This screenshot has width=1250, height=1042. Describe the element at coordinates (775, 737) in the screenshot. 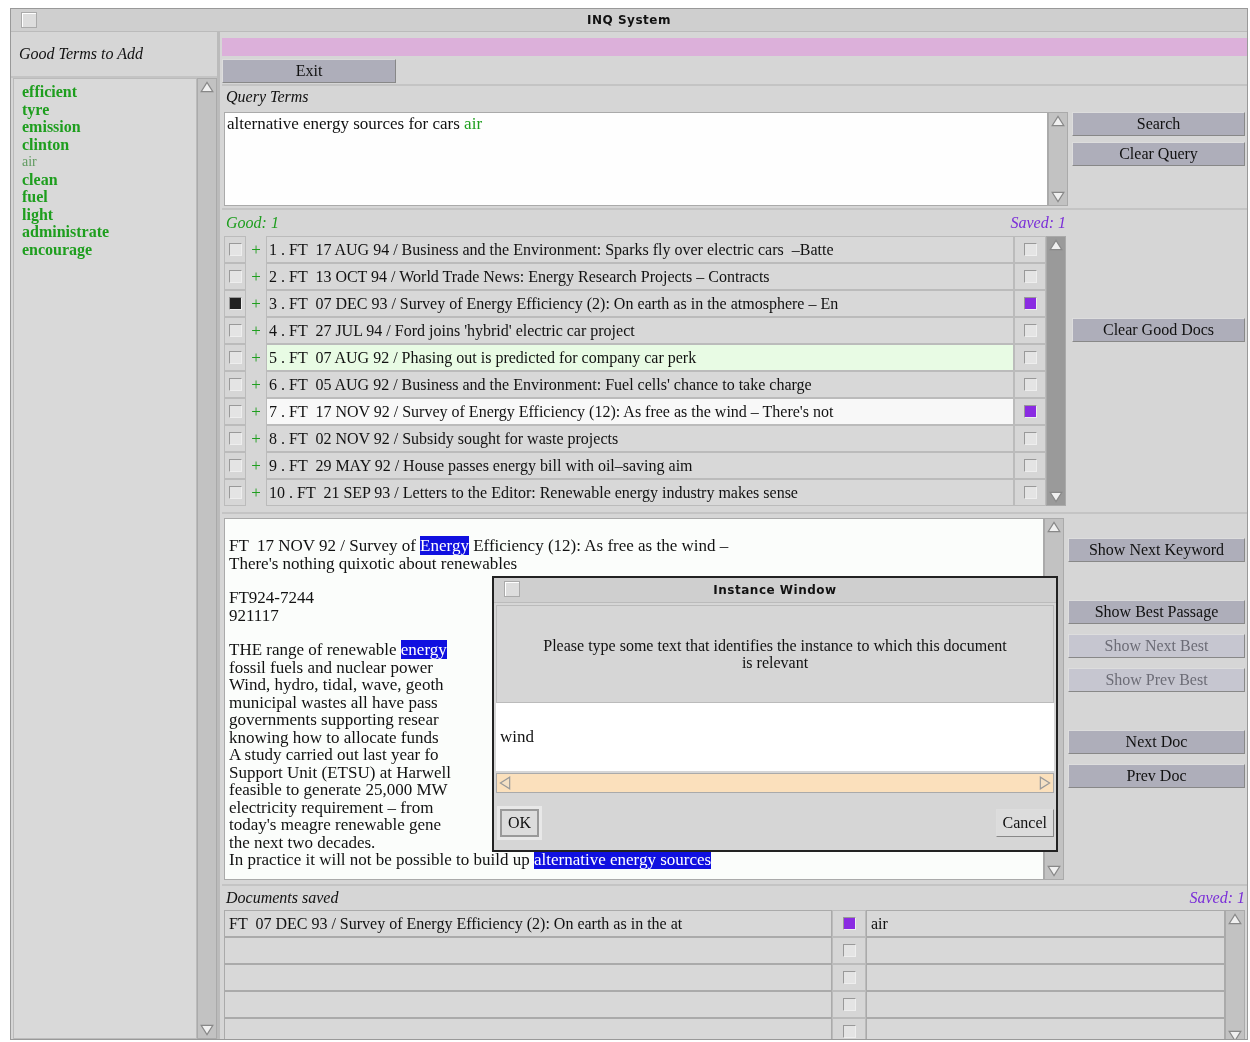

I see `instance-input: wind` at that location.